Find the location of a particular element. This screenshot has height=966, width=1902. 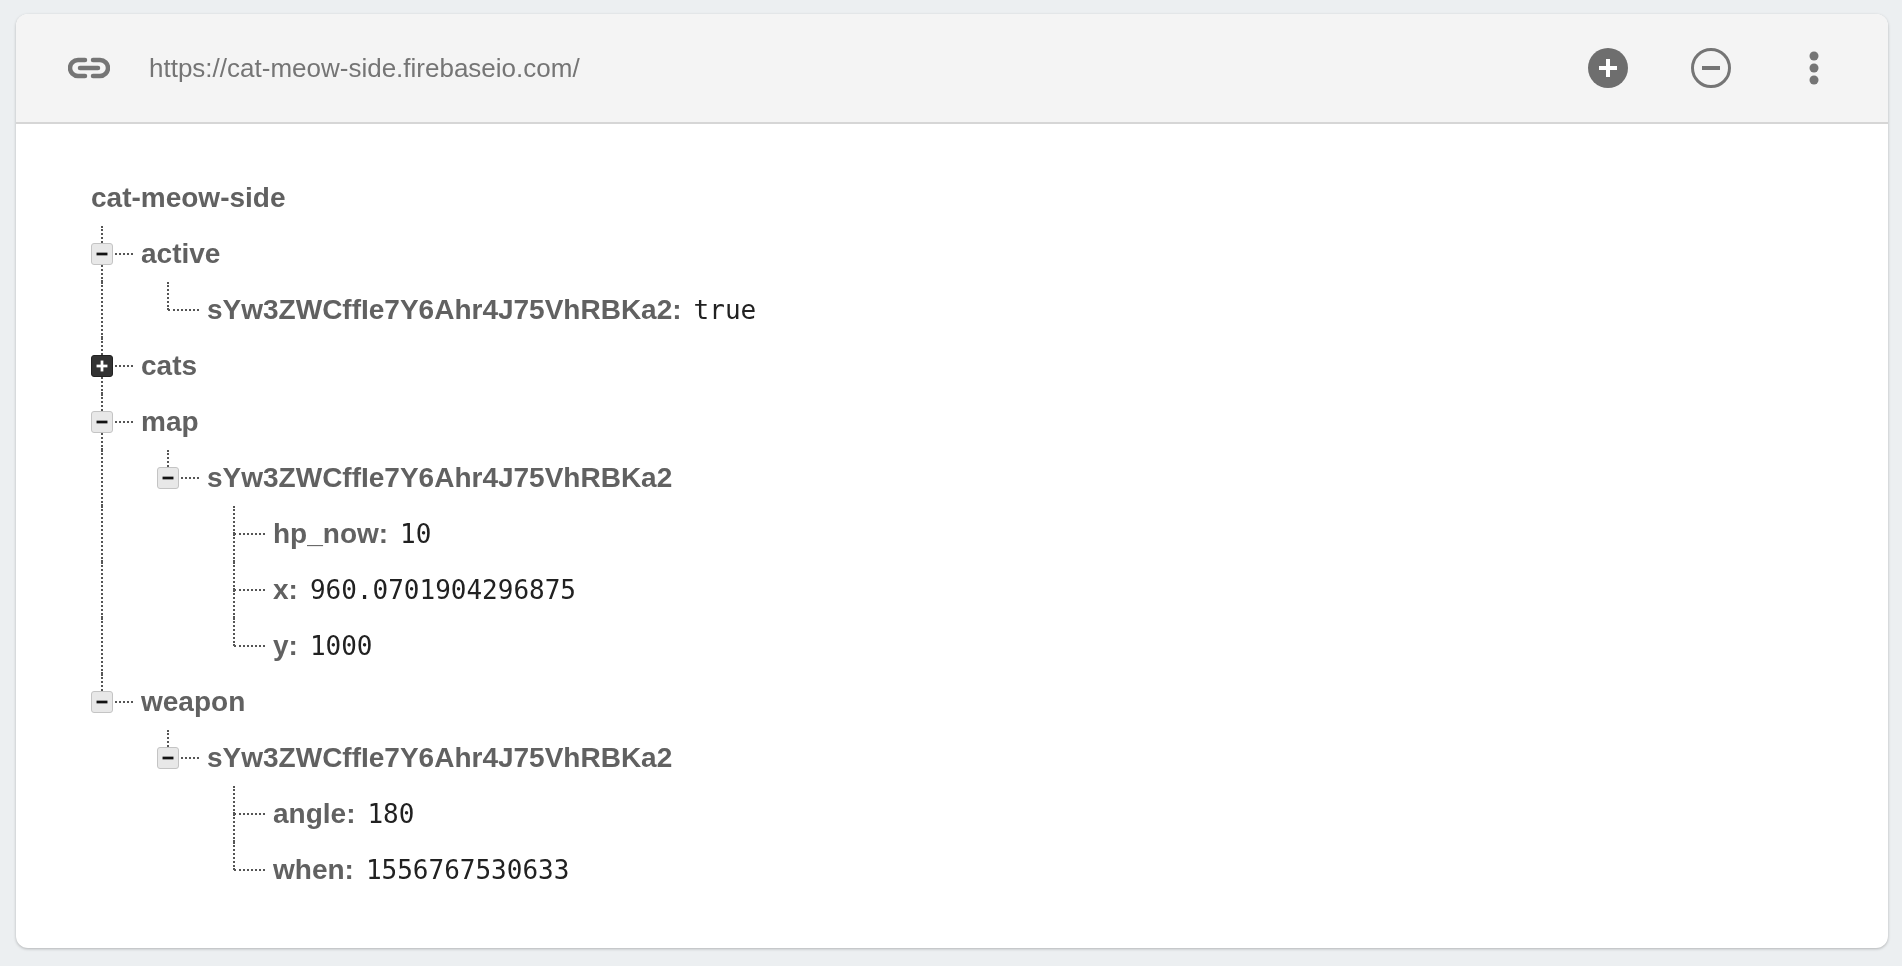

database-url: https://cat-meow-side.firebaseio.com/ is located at coordinates (365, 68).